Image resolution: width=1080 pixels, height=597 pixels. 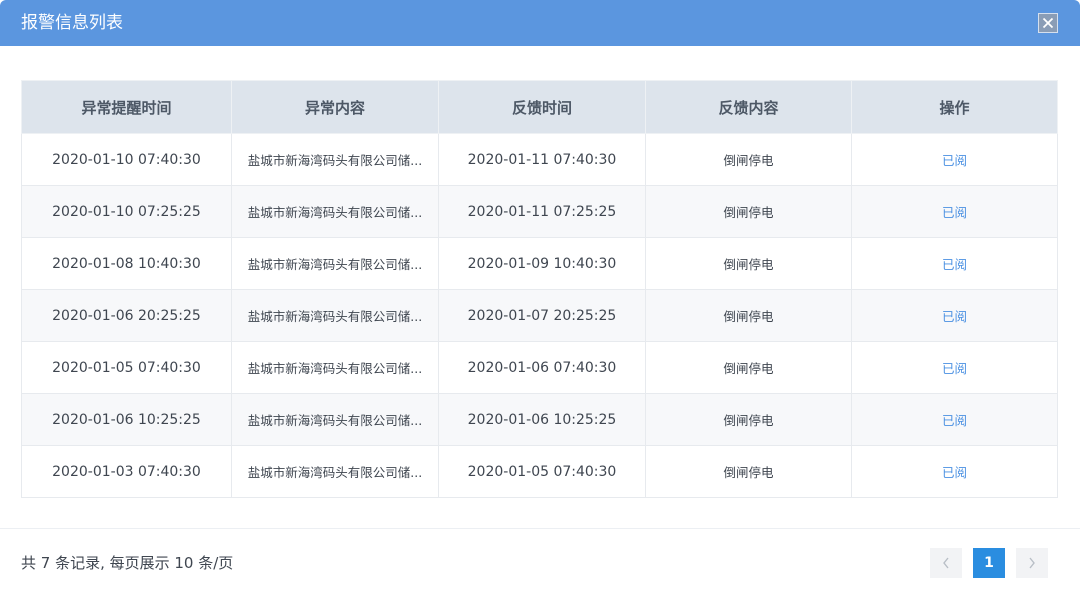 I want to click on footer-divider, so click(x=540, y=528).